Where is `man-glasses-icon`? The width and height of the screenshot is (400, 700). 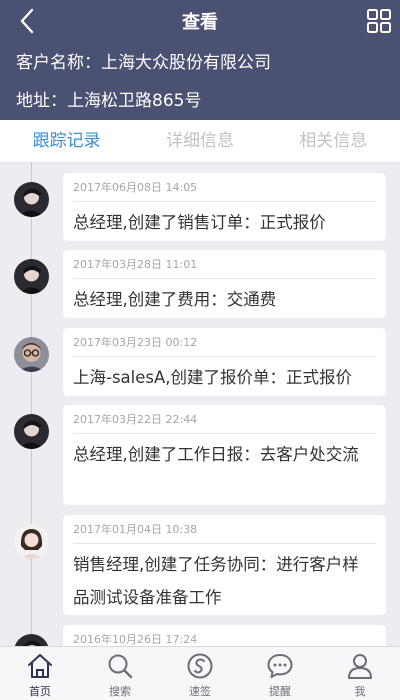
man-glasses-icon is located at coordinates (31, 354).